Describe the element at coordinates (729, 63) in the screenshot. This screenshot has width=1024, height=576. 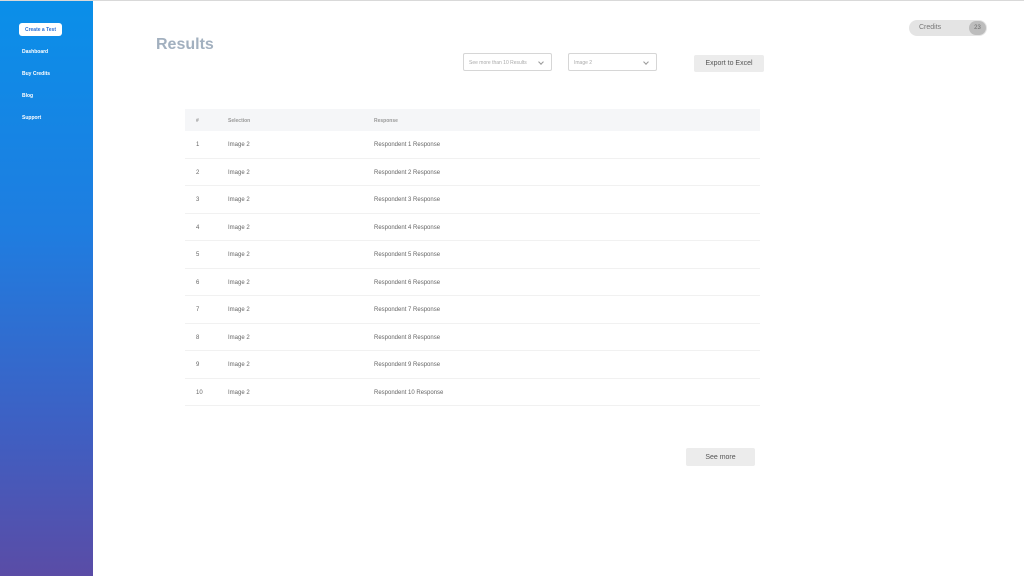
I see `export-to-excel-button: Export to Excel` at that location.